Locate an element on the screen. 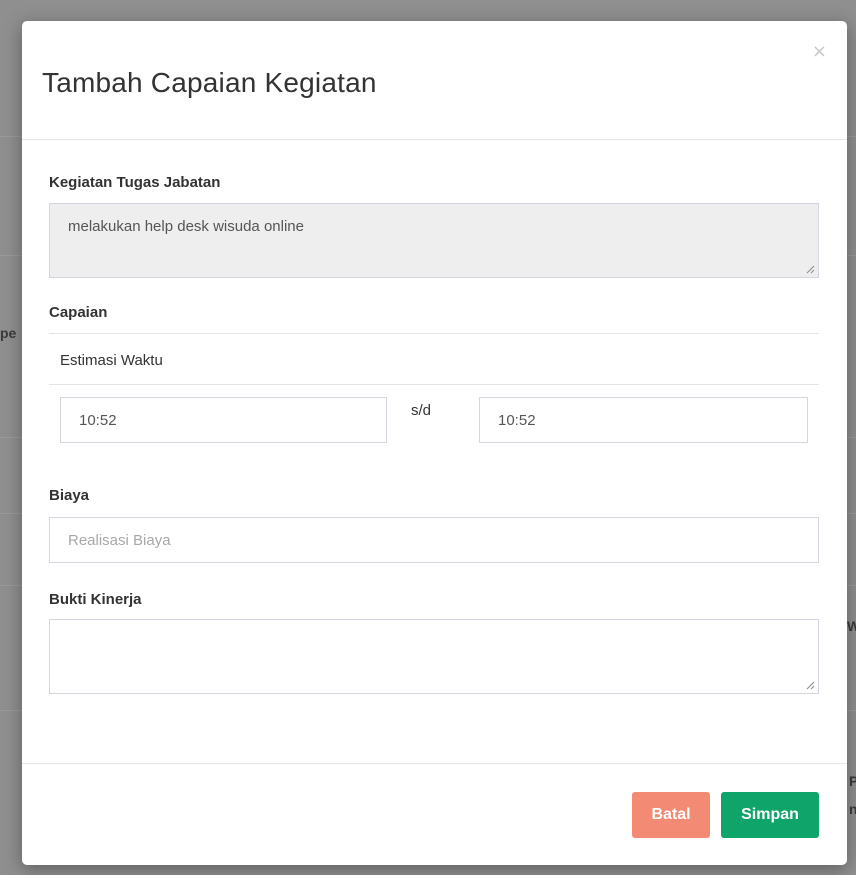 This screenshot has height=875, width=856. performance-proof-label: Bukti Kinerja is located at coordinates (95, 599).